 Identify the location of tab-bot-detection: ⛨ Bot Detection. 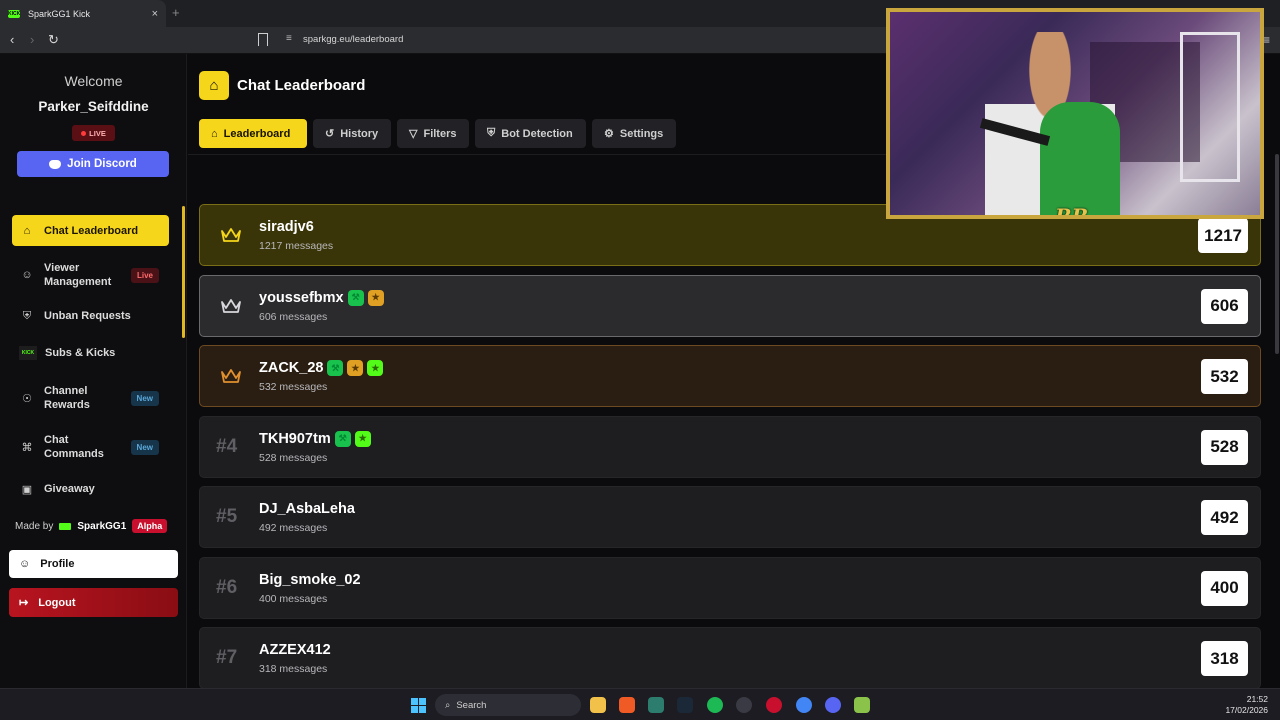
(530, 133).